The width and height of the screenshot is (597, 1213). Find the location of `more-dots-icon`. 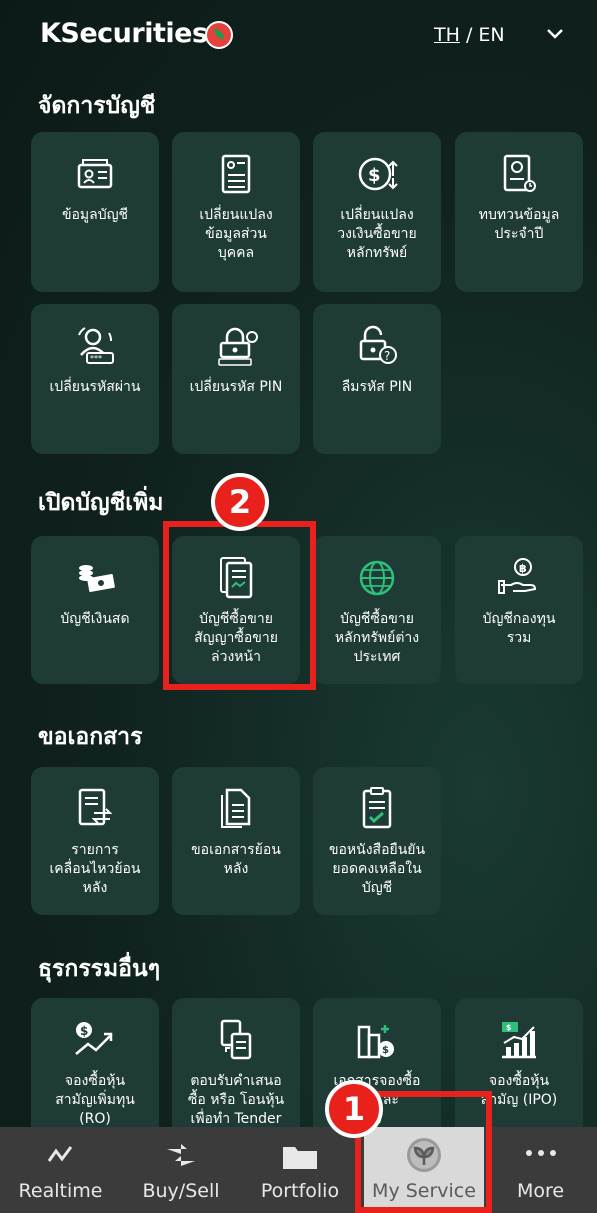

more-dots-icon is located at coordinates (540, 1153).